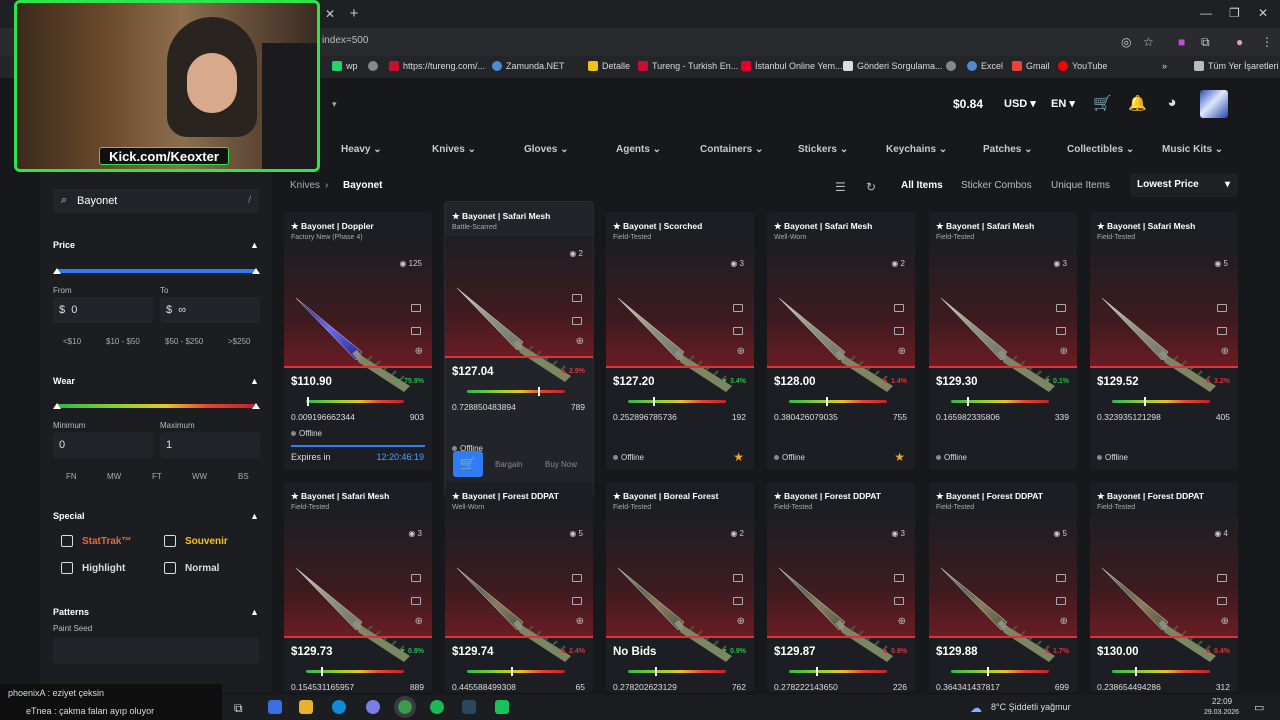 This screenshot has width=1280, height=720. What do you see at coordinates (184, 341) in the screenshot?
I see `price-chip: $50 - $250` at bounding box center [184, 341].